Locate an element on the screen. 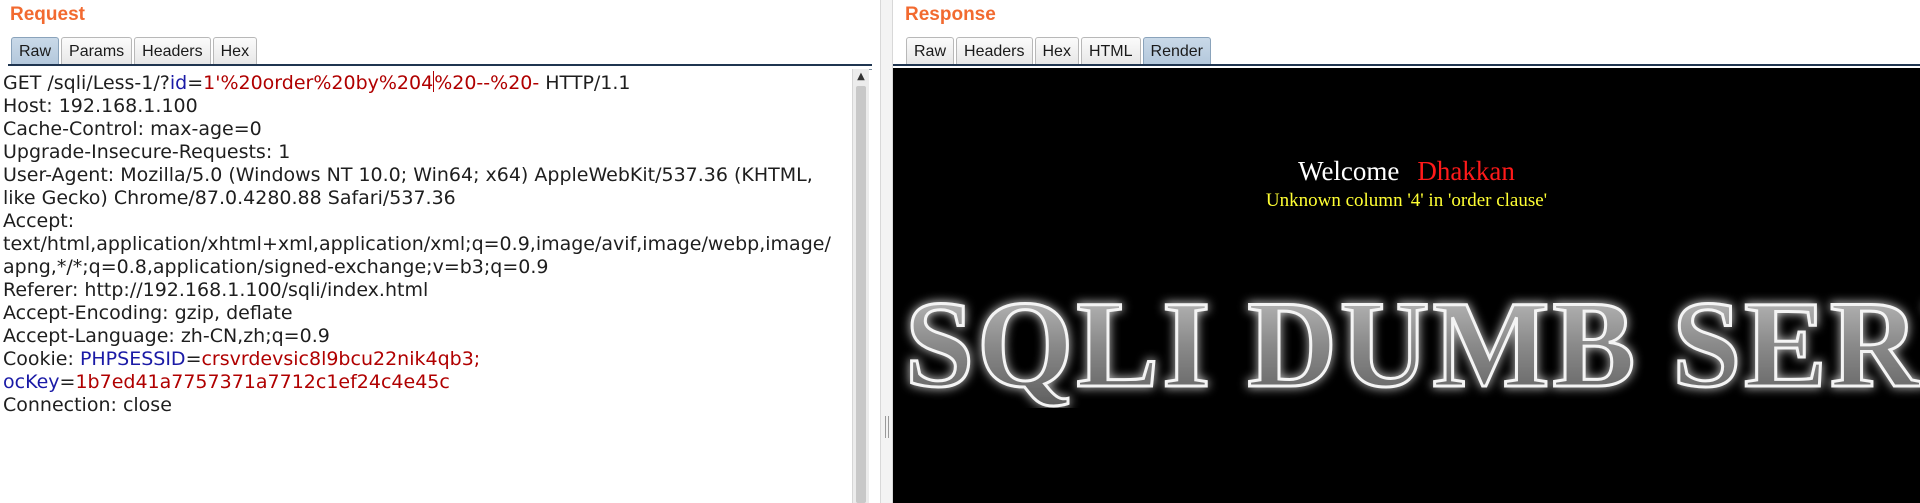 The height and width of the screenshot is (503, 1920). response-tab-headers: Headers is located at coordinates (994, 50).